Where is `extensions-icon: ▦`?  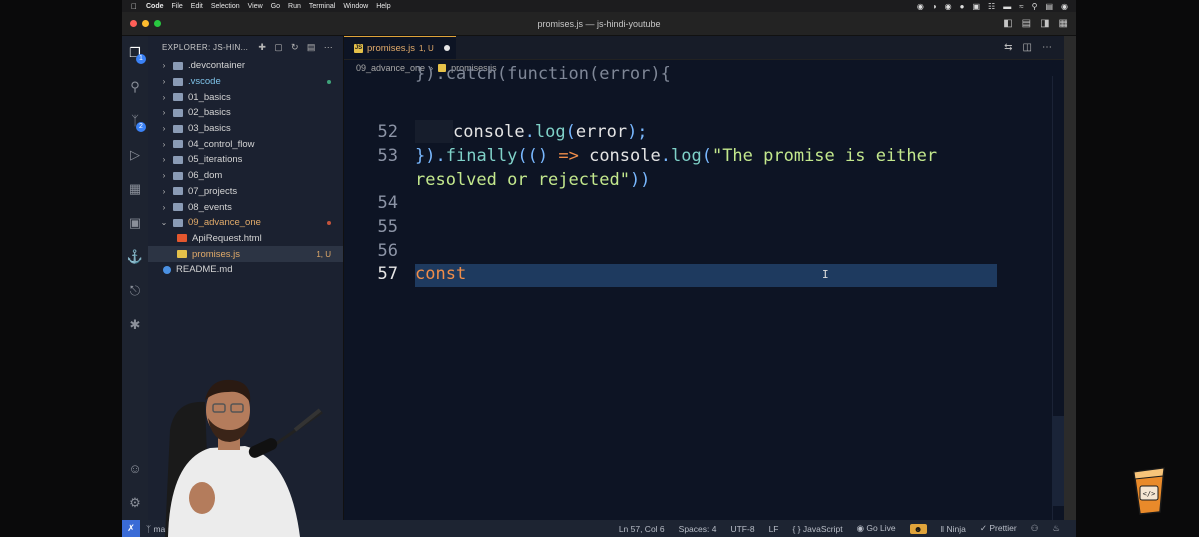 extensions-icon: ▦ is located at coordinates (135, 189).